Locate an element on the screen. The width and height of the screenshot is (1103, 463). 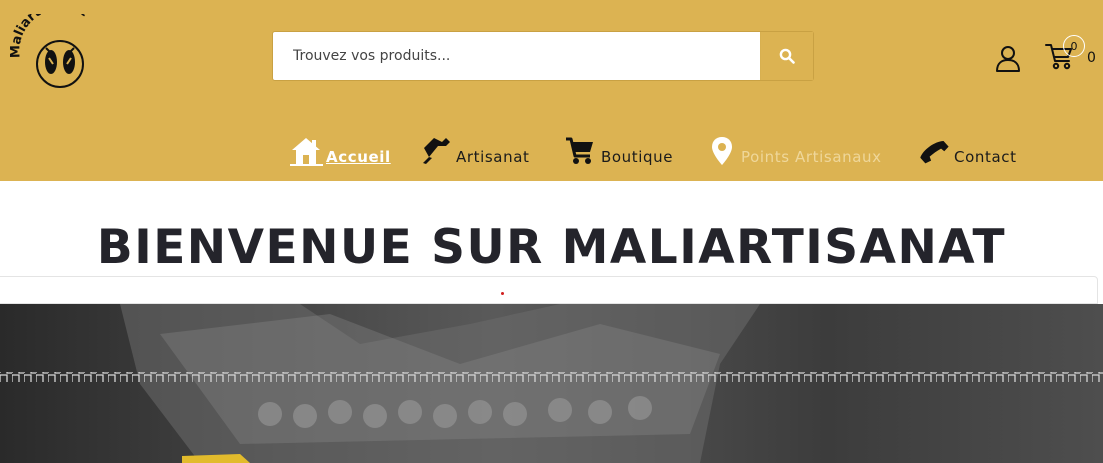
nav-item-points-artisanaux: Points Artisanaux is located at coordinates (796, 148).